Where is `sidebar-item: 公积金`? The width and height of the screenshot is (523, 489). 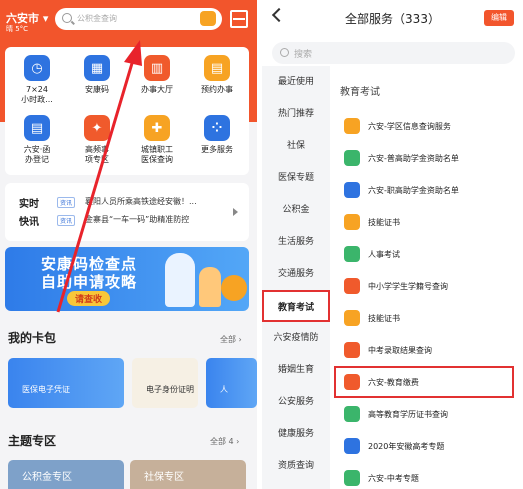
sidebar-item: 公积金 is located at coordinates (296, 210).